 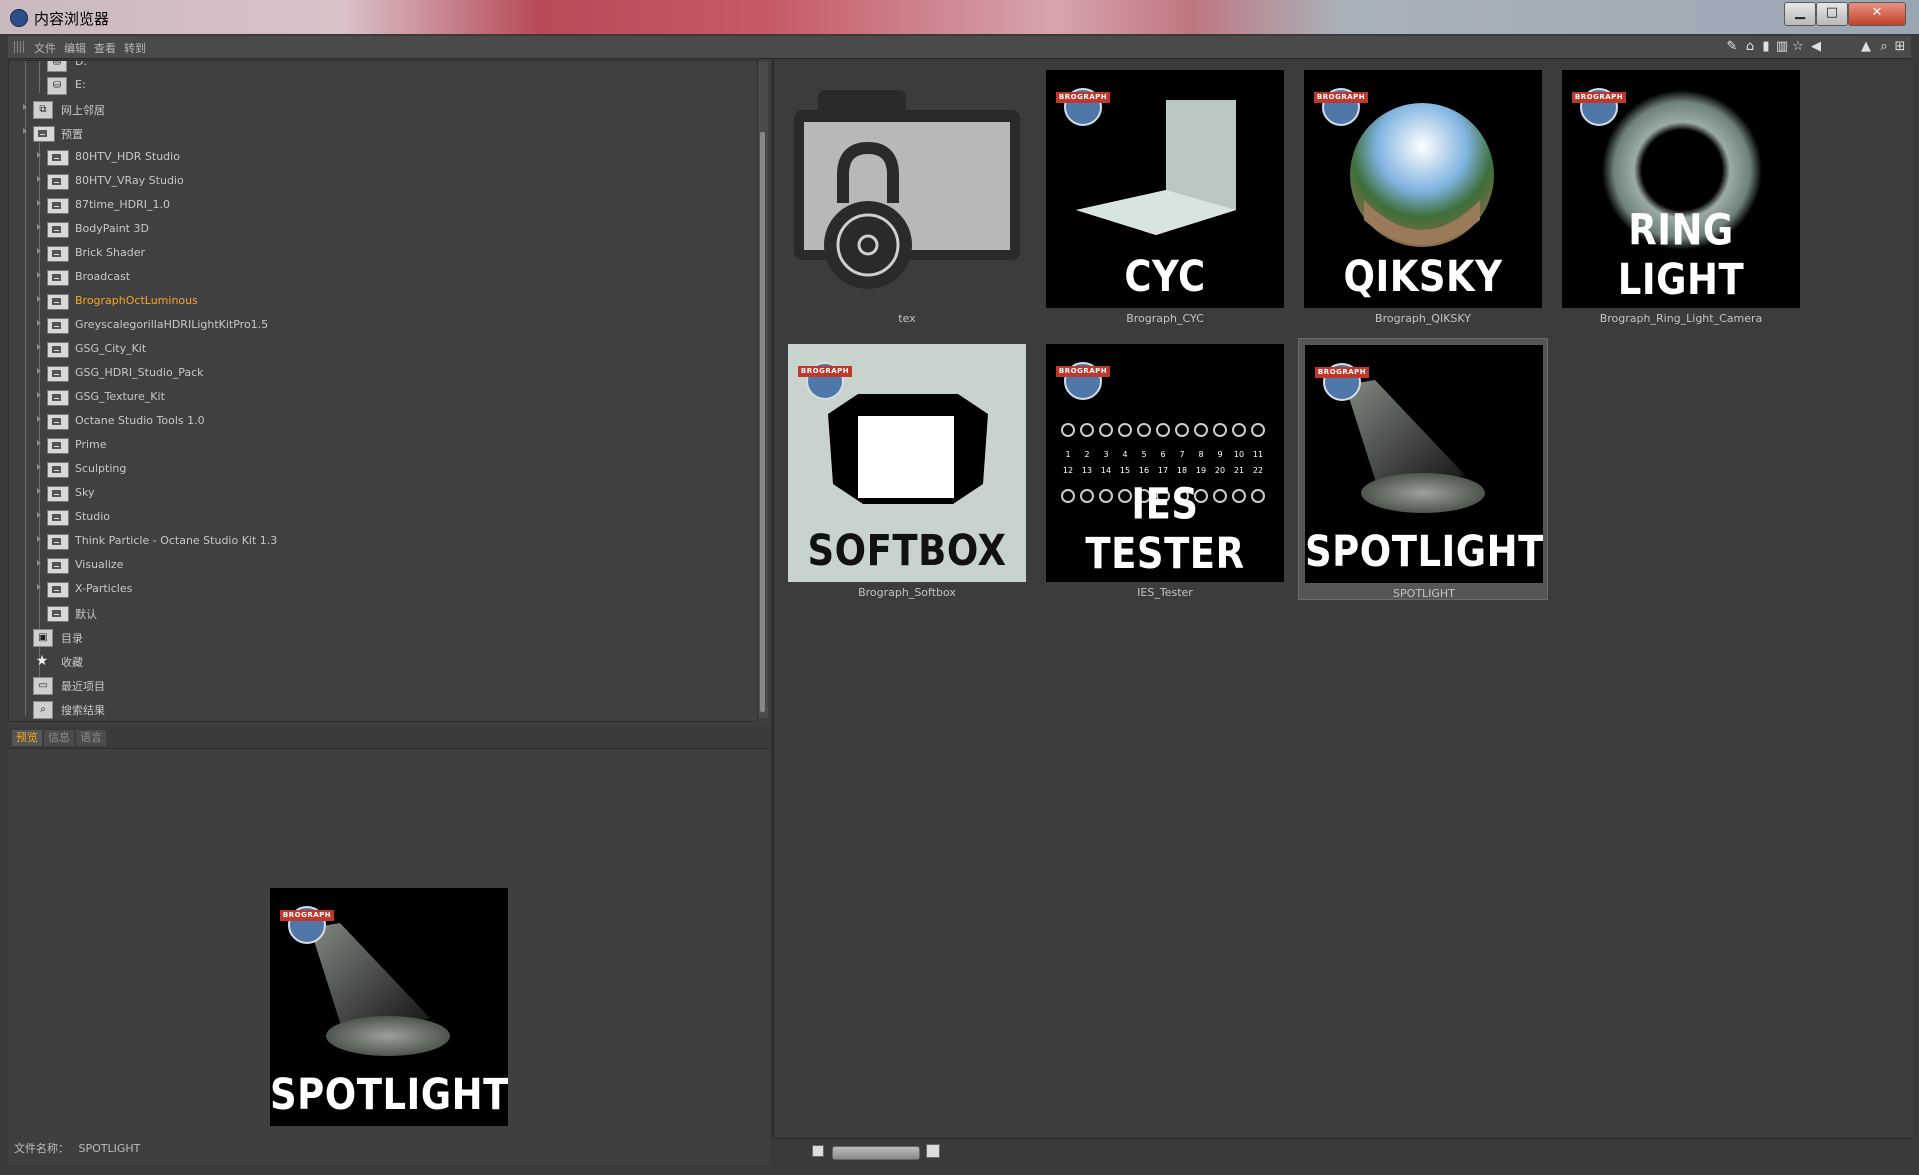 I want to click on filename-row: 文件名称： SPOTLIGHT, so click(x=77, y=1148).